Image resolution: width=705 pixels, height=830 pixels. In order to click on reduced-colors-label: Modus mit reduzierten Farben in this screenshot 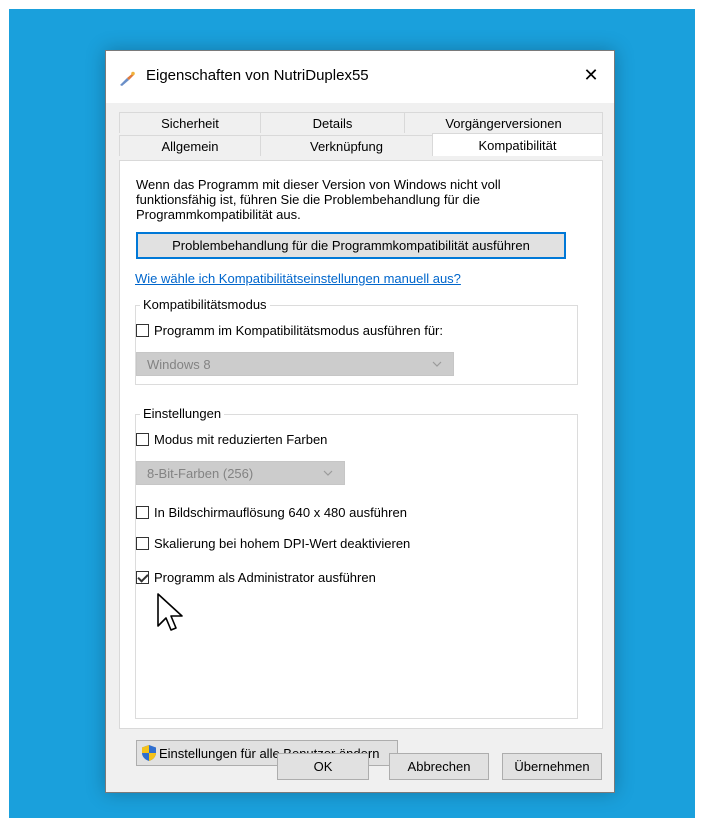, I will do `click(241, 439)`.